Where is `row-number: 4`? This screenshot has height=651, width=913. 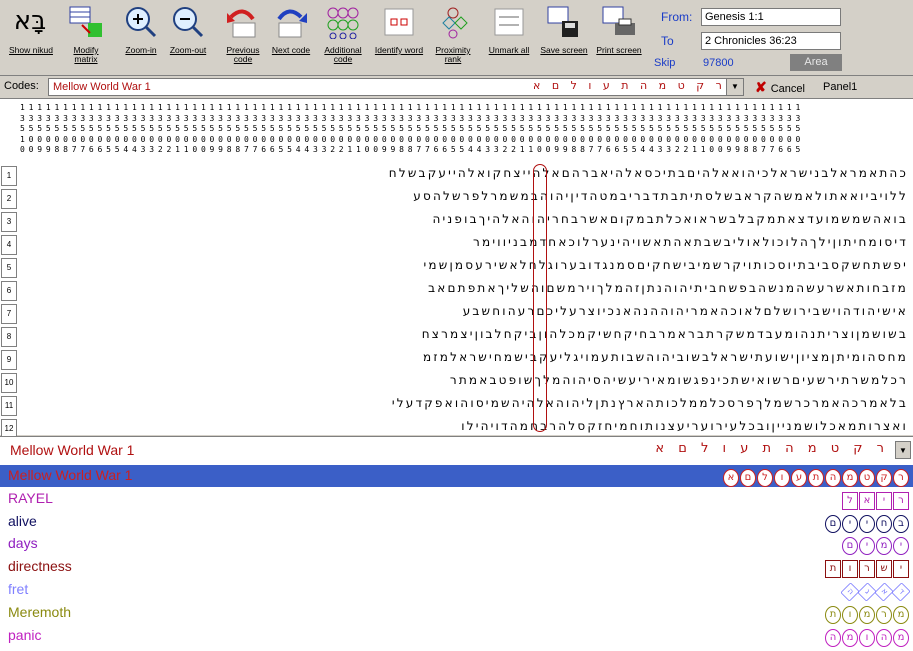 row-number: 4 is located at coordinates (9, 245).